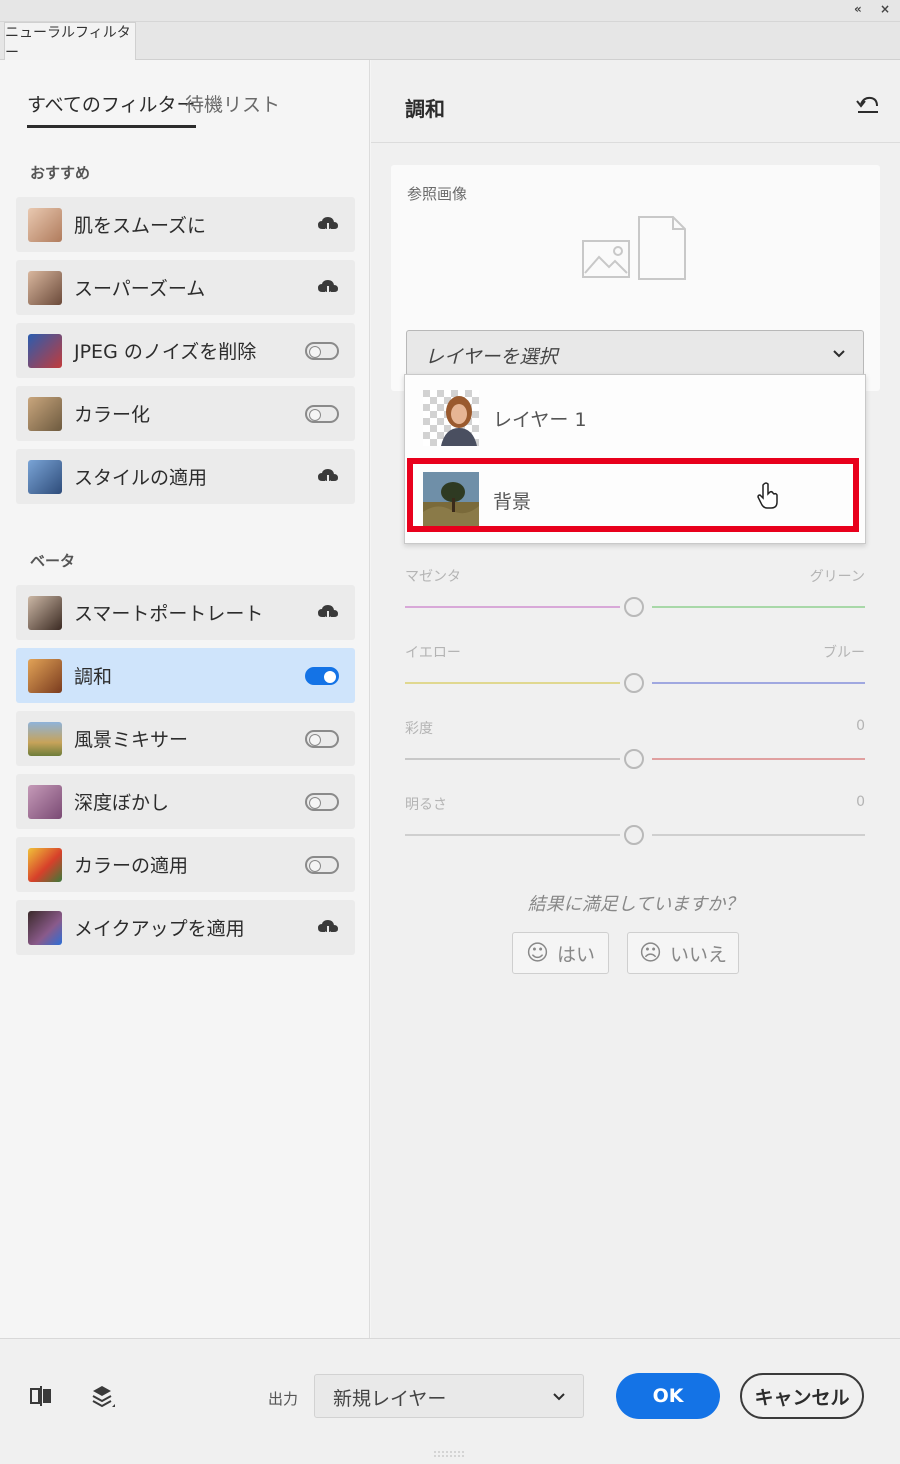 This screenshot has height=1464, width=900. Describe the element at coordinates (185, 801) in the screenshot. I see `filter-item-depth-blur: 深度ぼかし` at that location.